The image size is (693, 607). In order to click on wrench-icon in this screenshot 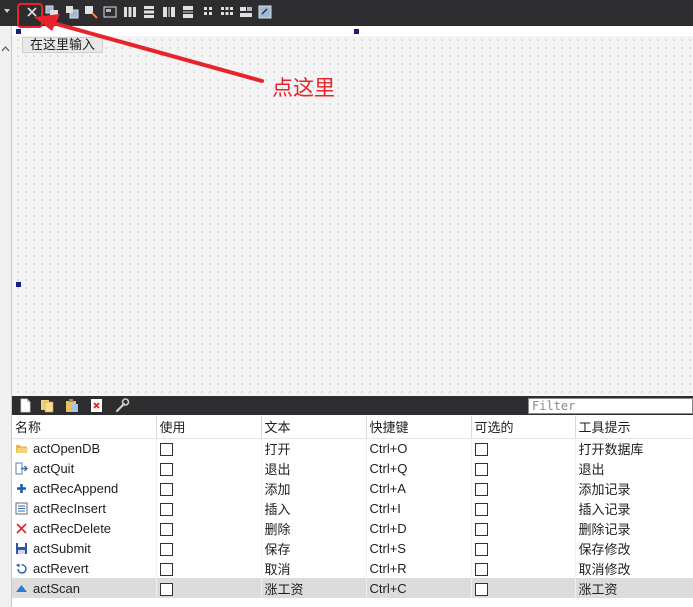, I will do `click(122, 405)`.